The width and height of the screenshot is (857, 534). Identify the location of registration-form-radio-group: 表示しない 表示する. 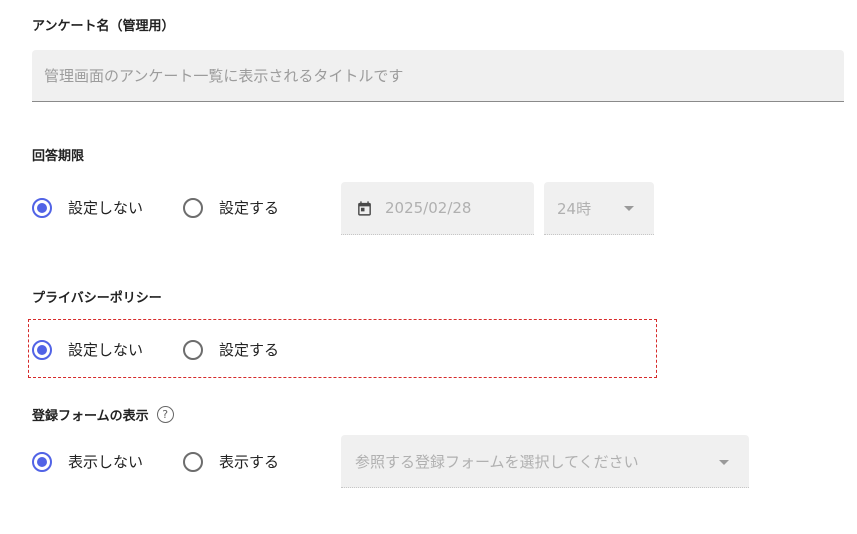
(155, 461).